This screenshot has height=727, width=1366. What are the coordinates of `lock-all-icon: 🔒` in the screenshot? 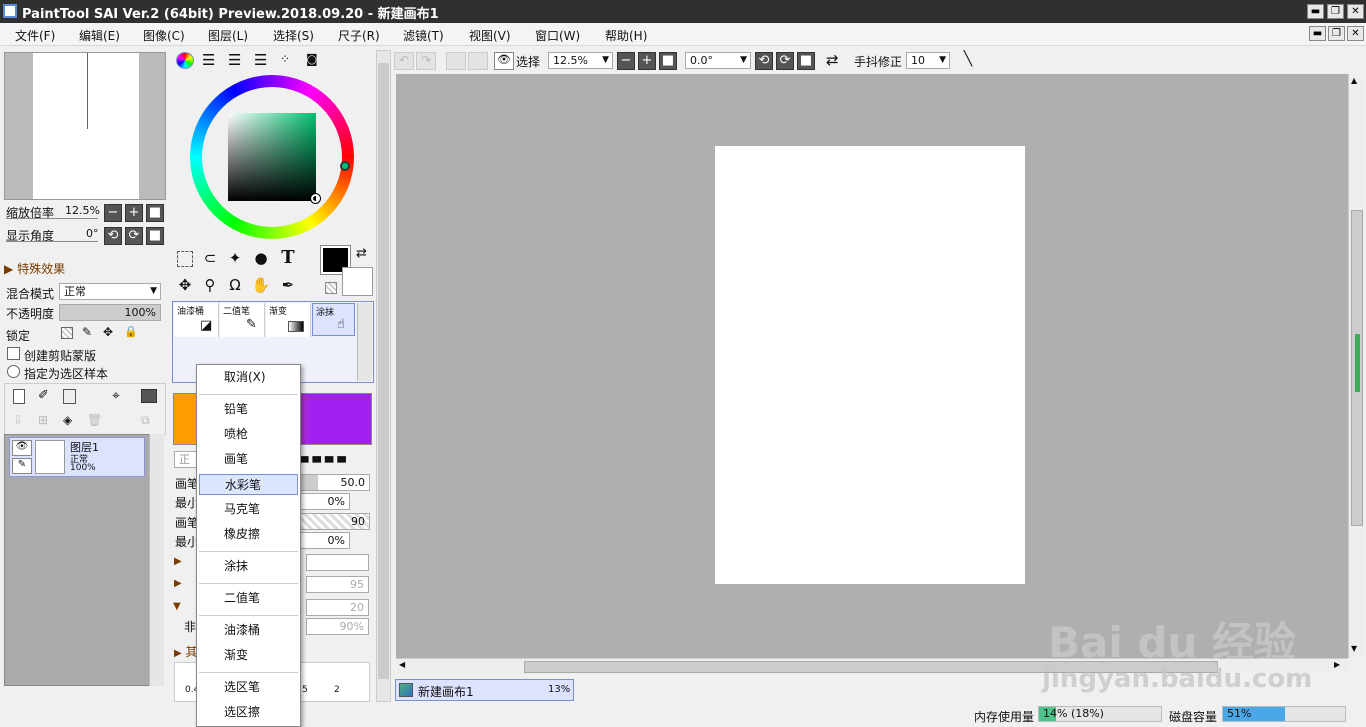 It's located at (131, 331).